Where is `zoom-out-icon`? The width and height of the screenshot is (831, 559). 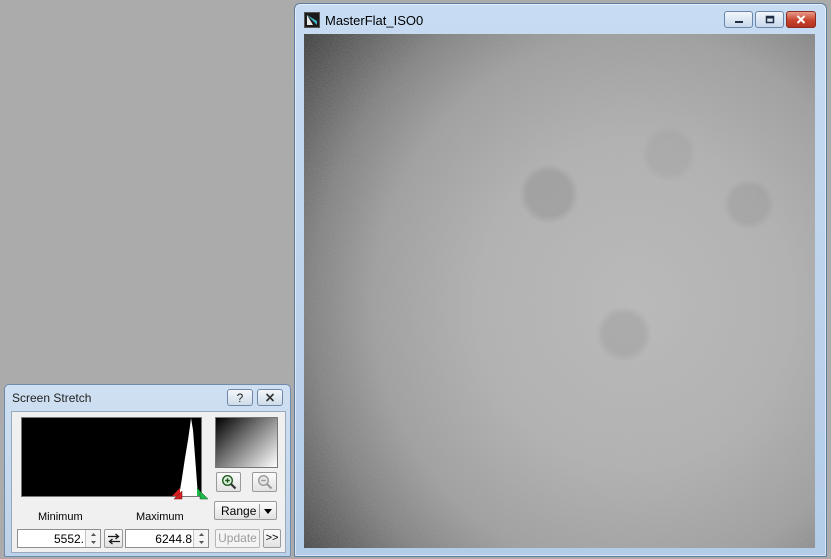
zoom-out-icon is located at coordinates (264, 482).